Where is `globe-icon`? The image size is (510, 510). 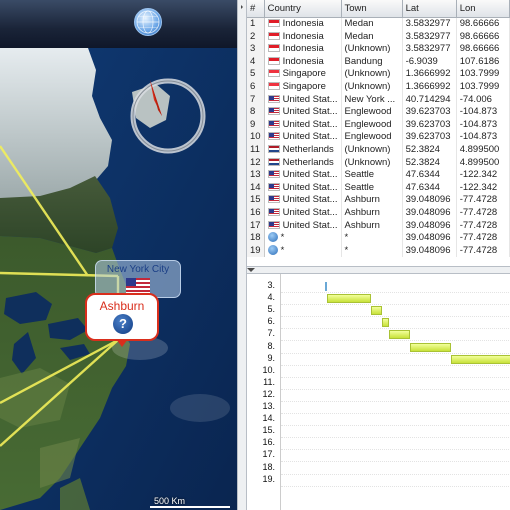 globe-icon is located at coordinates (148, 22).